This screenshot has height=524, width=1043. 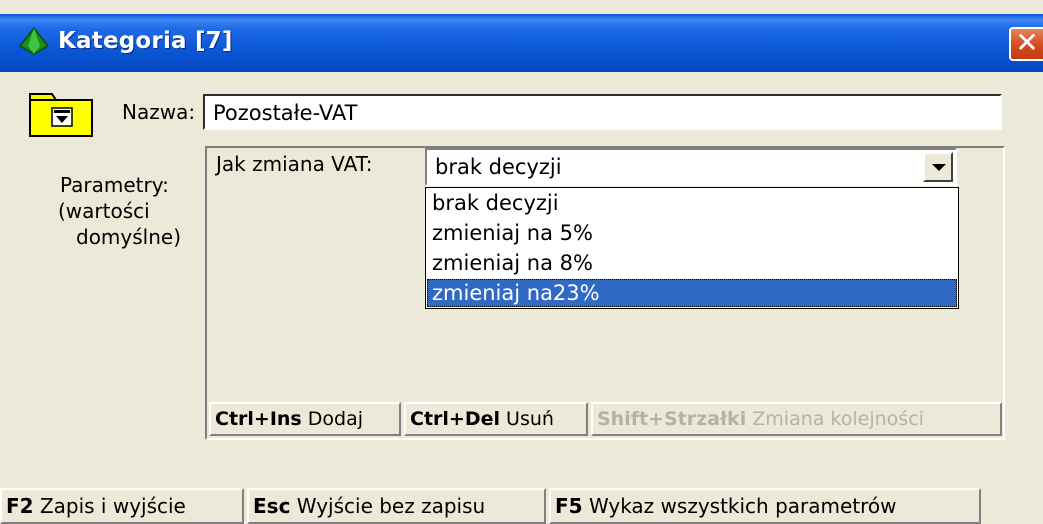 I want to click on hint-text: Wykaz wszystkich parametrów, so click(x=742, y=506).